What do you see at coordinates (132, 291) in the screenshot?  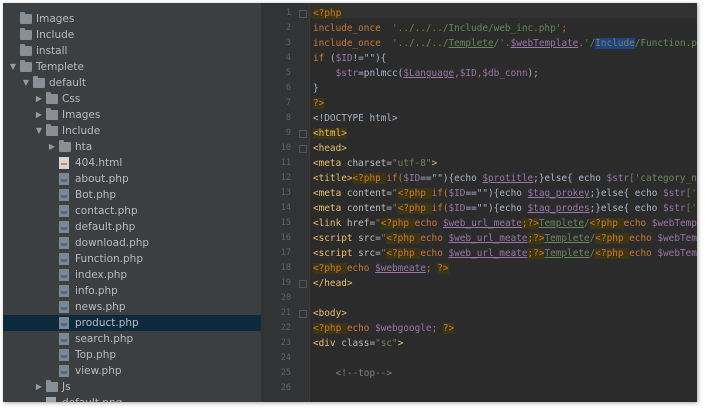 I see `tree-file: info.php` at bounding box center [132, 291].